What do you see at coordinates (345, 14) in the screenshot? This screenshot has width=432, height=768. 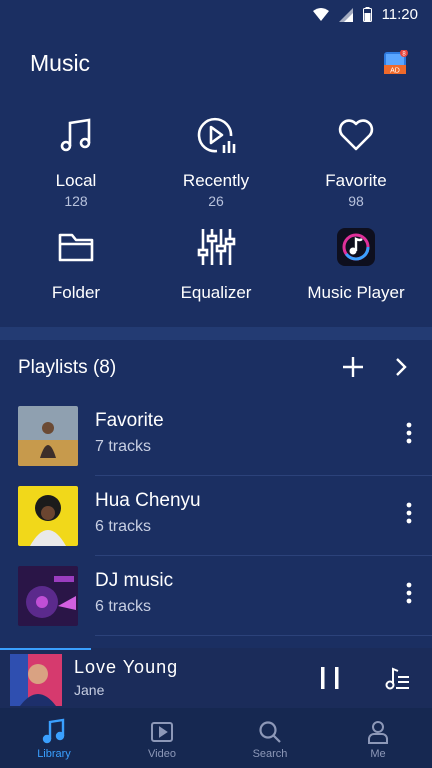 I see `signal-icon` at bounding box center [345, 14].